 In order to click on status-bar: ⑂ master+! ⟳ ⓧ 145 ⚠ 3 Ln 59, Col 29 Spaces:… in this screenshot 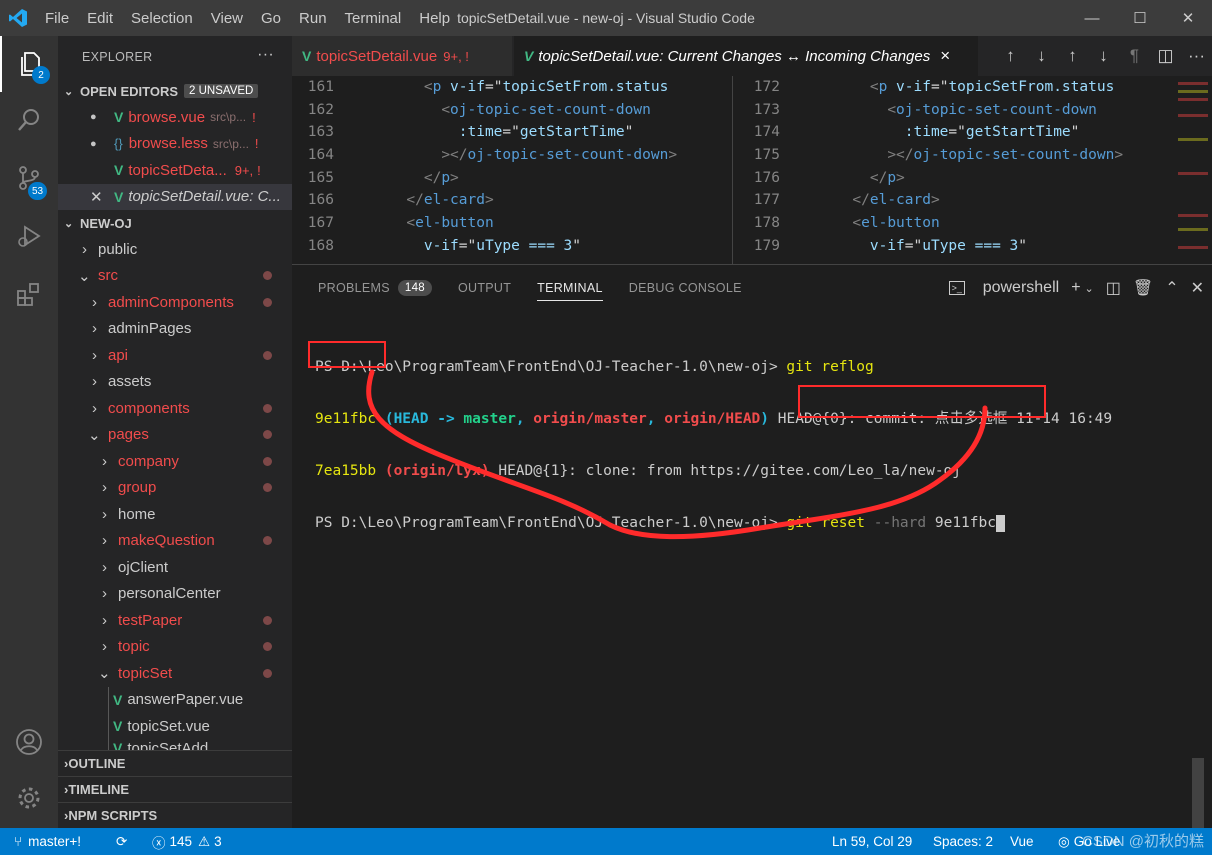, I will do `click(606, 841)`.